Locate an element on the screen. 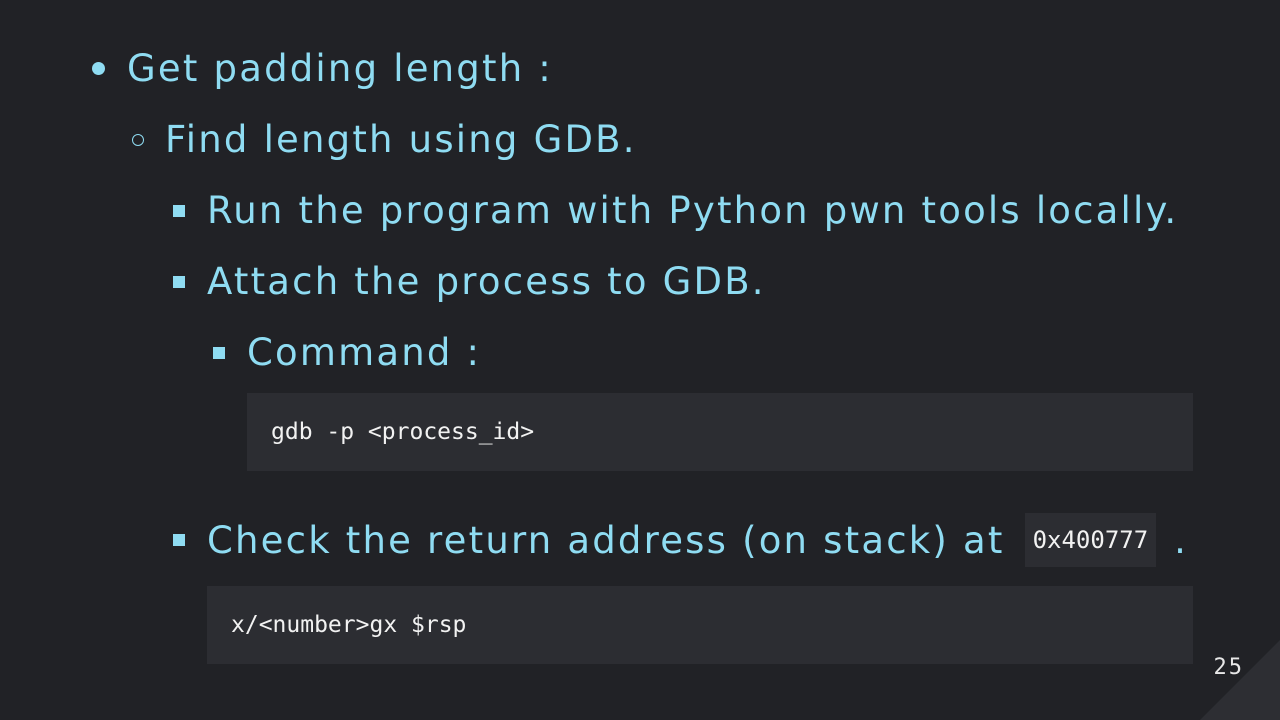 The height and width of the screenshot is (720, 1280). code-block-examine-stack: x/<number>gx $rsp is located at coordinates (700, 625).